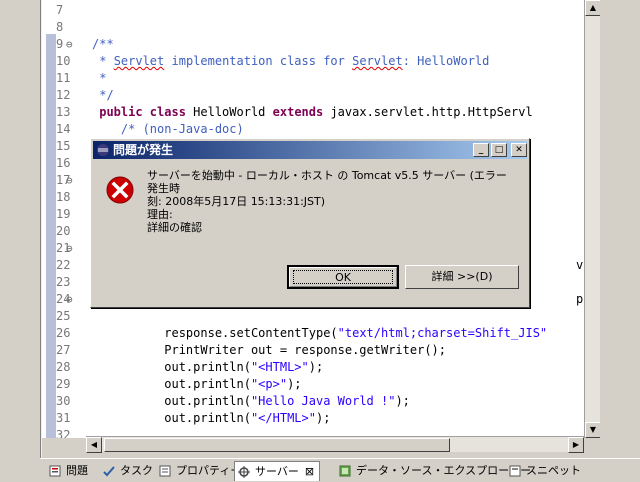 Image resolution: width=640 pixels, height=482 pixels. I want to click on line-number: 31, so click(63, 418).